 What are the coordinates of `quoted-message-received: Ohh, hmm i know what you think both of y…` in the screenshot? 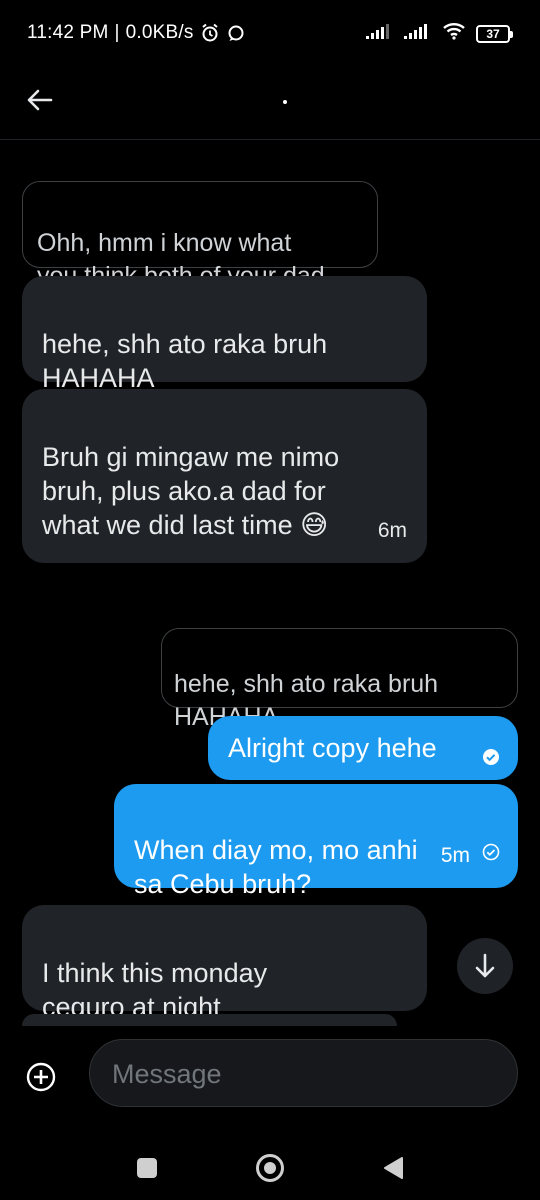 It's located at (200, 235).